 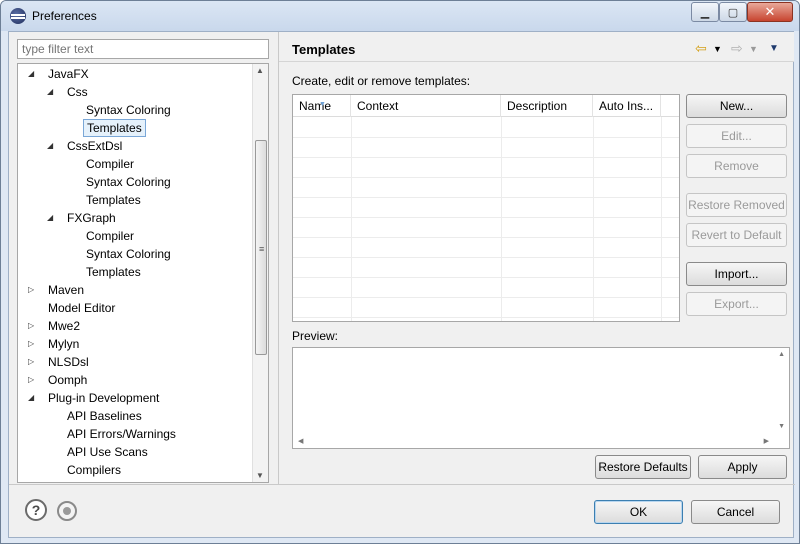 I want to click on maximize-button: ▢, so click(x=733, y=12).